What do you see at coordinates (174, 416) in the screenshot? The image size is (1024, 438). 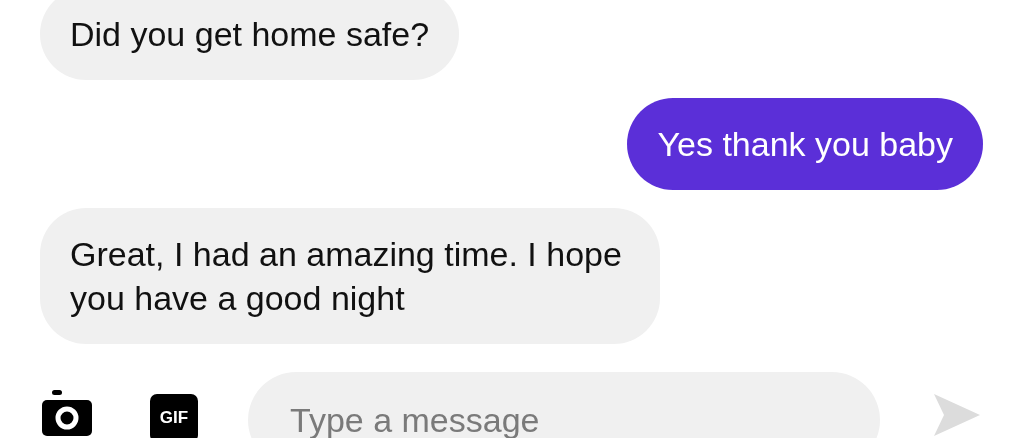 I see `gif-button: GIF` at bounding box center [174, 416].